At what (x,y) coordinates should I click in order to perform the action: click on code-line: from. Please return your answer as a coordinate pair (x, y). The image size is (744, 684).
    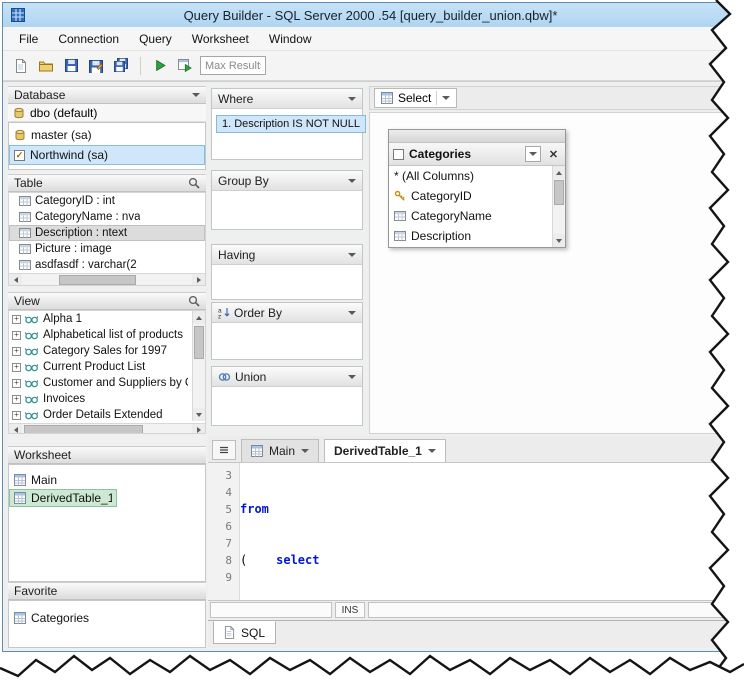
    Looking at the image, I should click on (489, 509).